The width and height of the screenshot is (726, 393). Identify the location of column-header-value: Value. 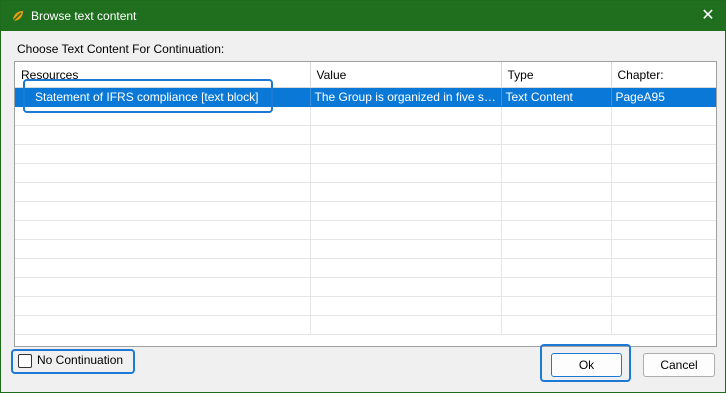
(406, 75).